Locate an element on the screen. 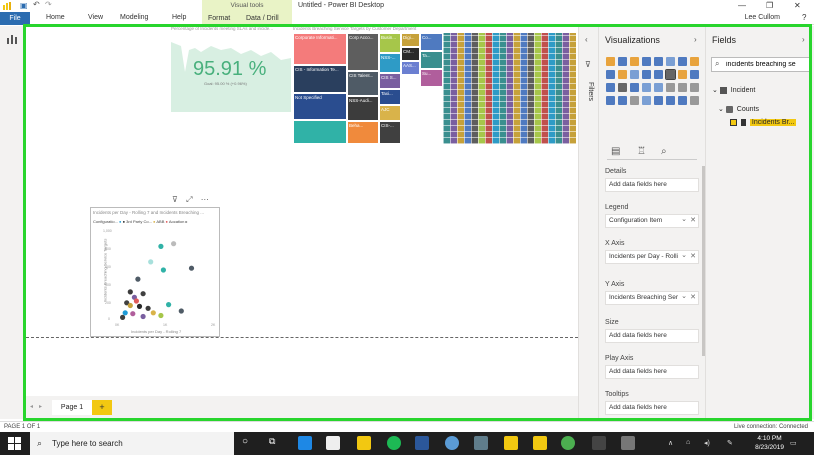 This screenshot has height=455, width=814. checkbox-checked-icon is located at coordinates (733, 122).